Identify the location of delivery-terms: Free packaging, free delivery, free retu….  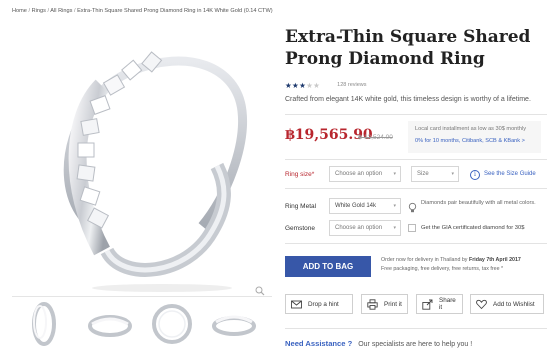
(442, 269).